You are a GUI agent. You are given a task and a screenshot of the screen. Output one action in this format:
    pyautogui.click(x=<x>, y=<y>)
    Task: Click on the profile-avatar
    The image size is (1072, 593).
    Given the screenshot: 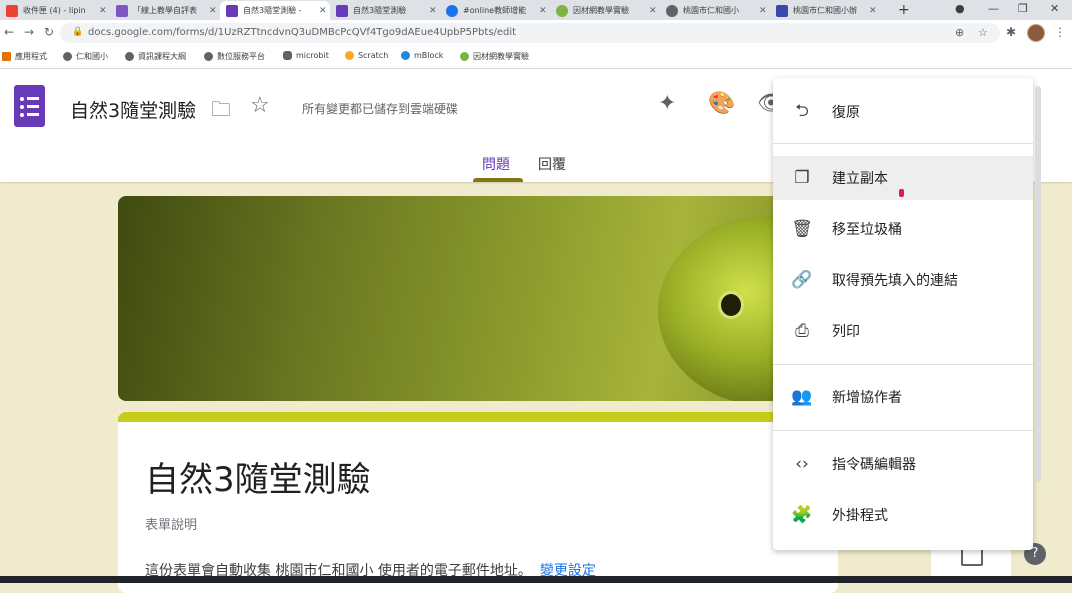 What is the action you would take?
    pyautogui.click(x=1036, y=33)
    